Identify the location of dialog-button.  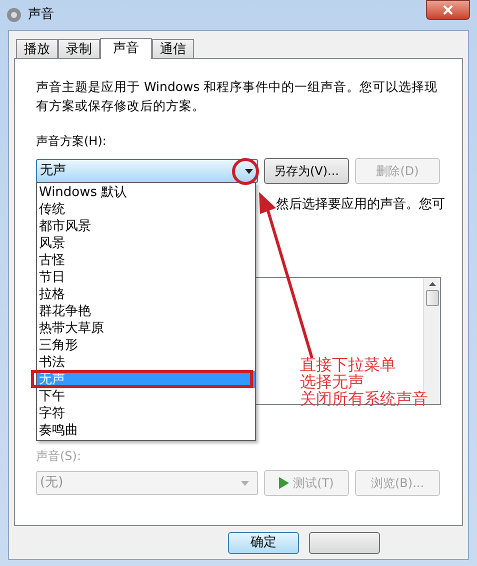
(344, 543).